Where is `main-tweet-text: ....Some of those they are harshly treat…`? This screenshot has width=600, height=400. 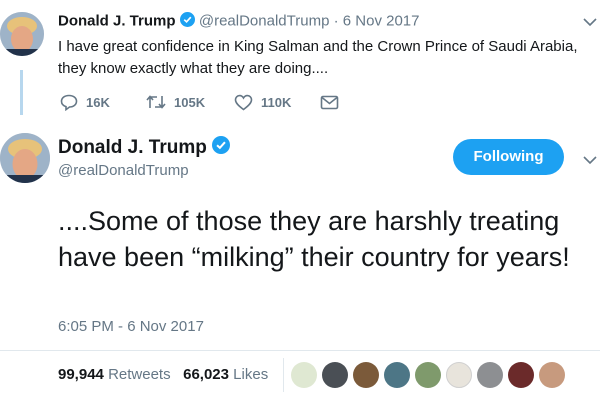 main-tweet-text: ....Some of those they are harshly treat… is located at coordinates (314, 239).